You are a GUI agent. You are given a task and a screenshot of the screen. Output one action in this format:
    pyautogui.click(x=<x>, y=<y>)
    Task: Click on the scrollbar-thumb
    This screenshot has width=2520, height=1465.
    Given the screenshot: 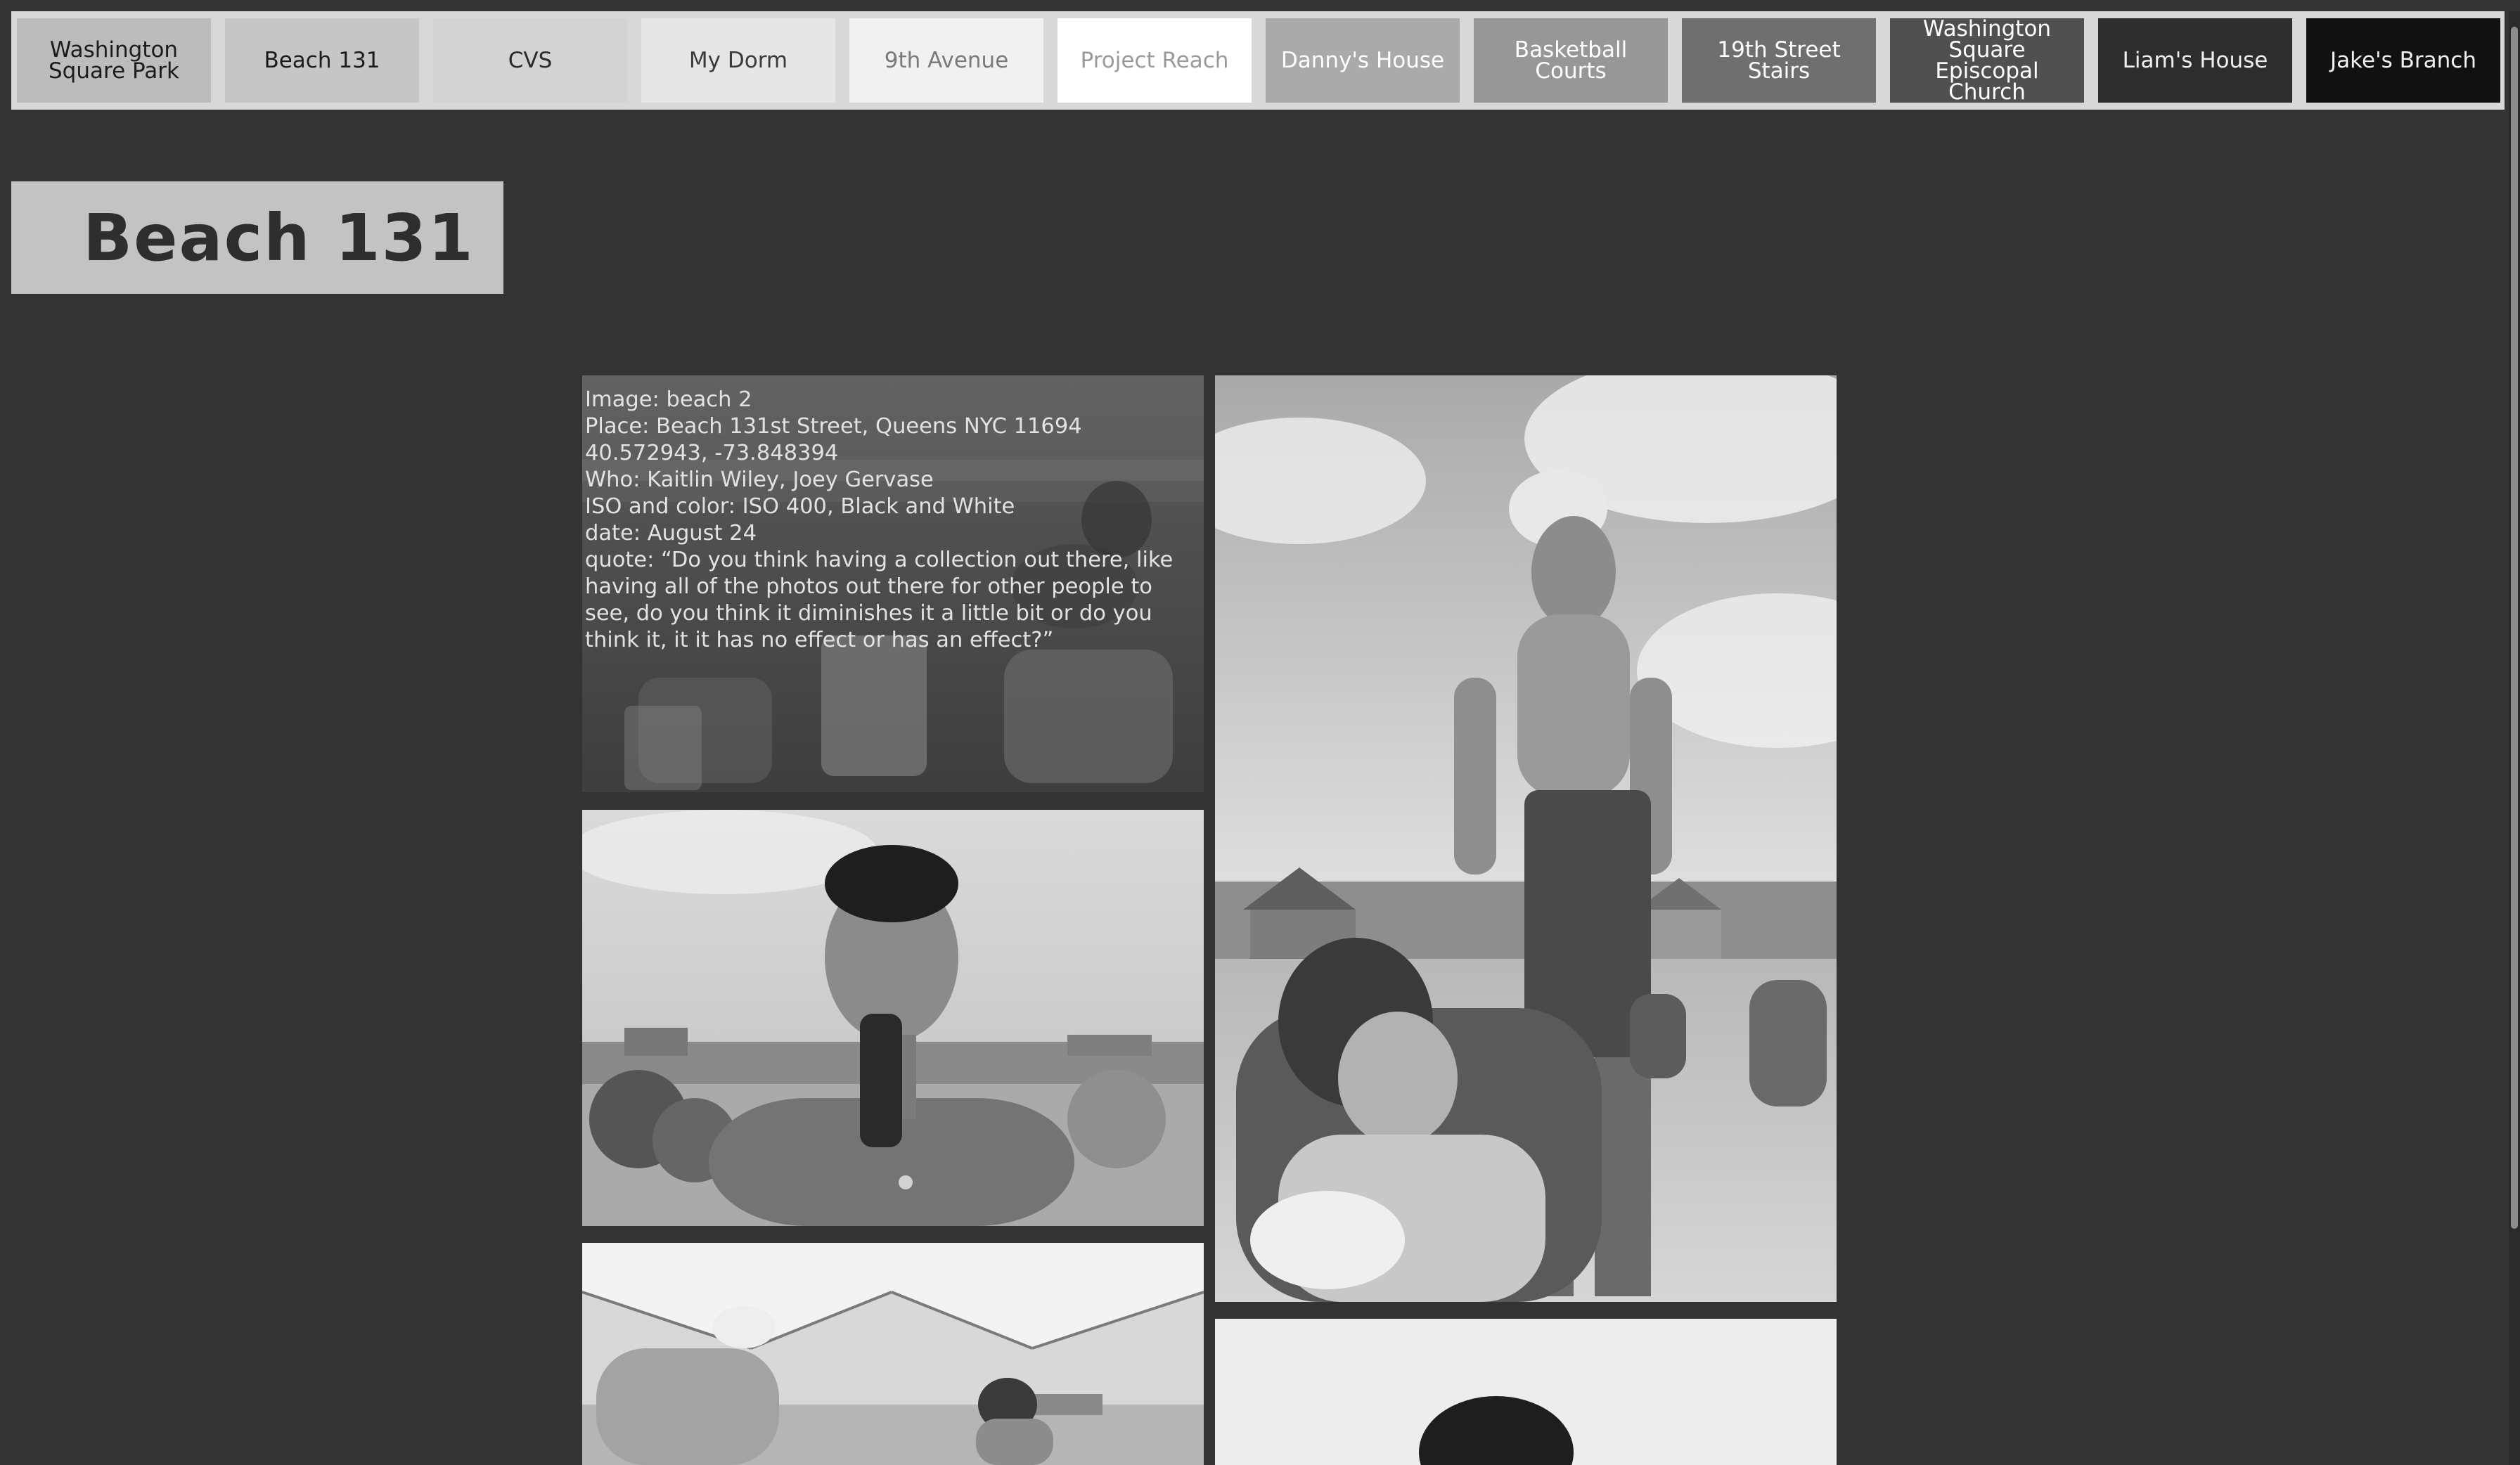 What is the action you would take?
    pyautogui.click(x=2514, y=628)
    